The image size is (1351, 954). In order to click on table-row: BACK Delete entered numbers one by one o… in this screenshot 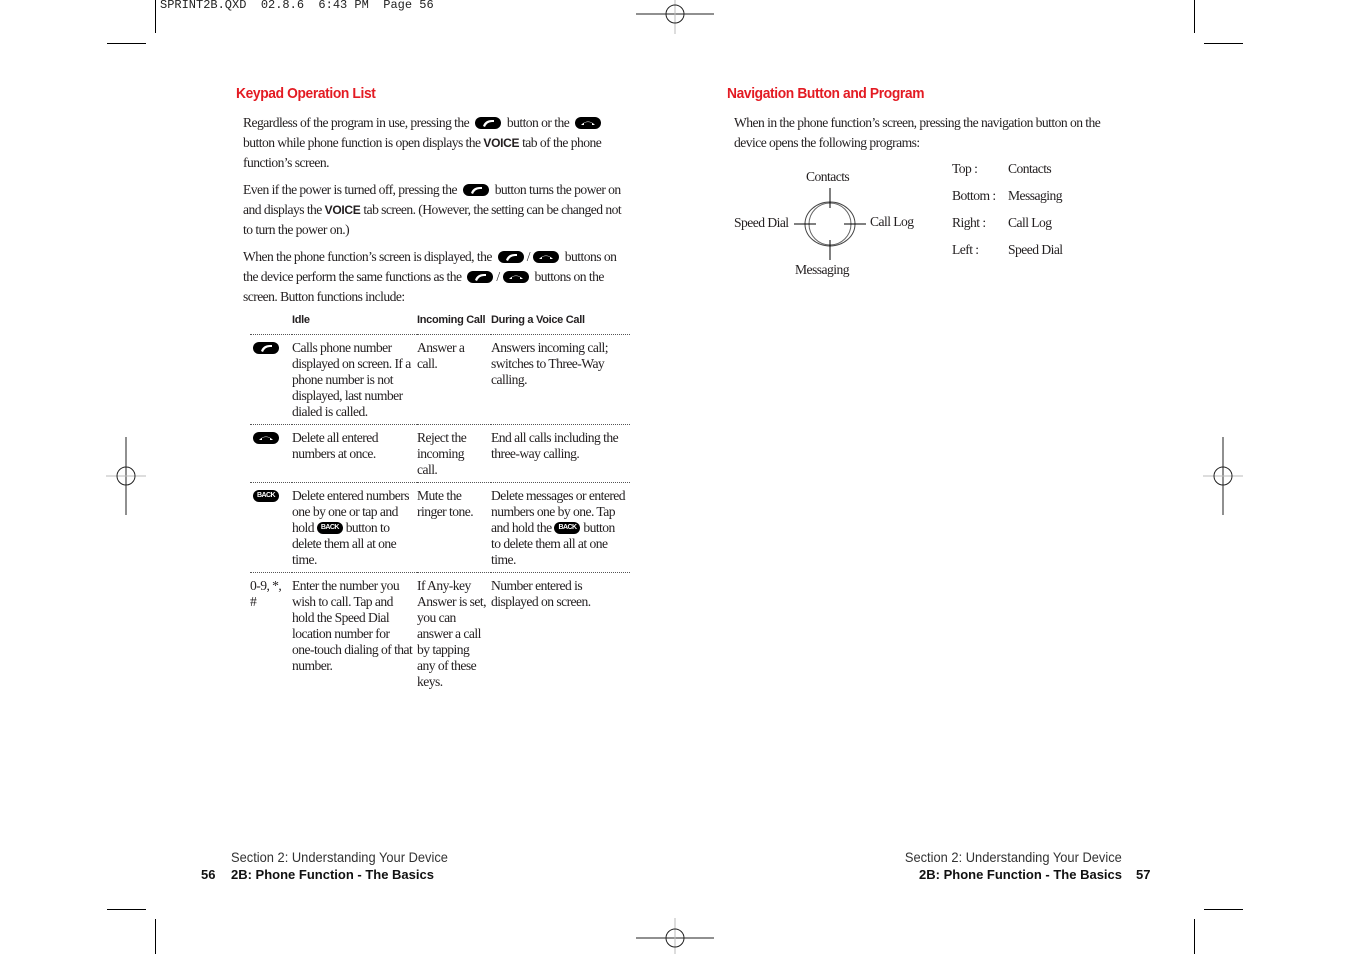, I will do `click(440, 527)`.